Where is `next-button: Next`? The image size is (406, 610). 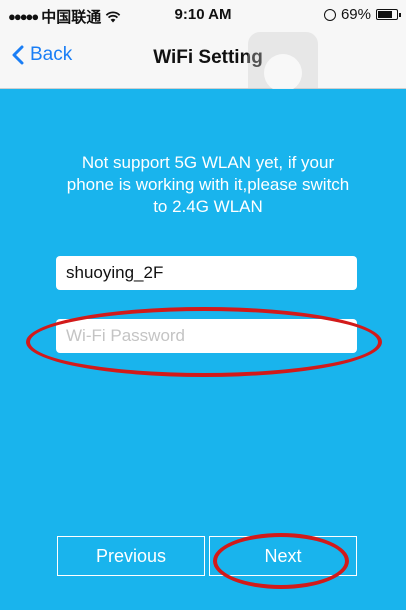 next-button: Next is located at coordinates (283, 556).